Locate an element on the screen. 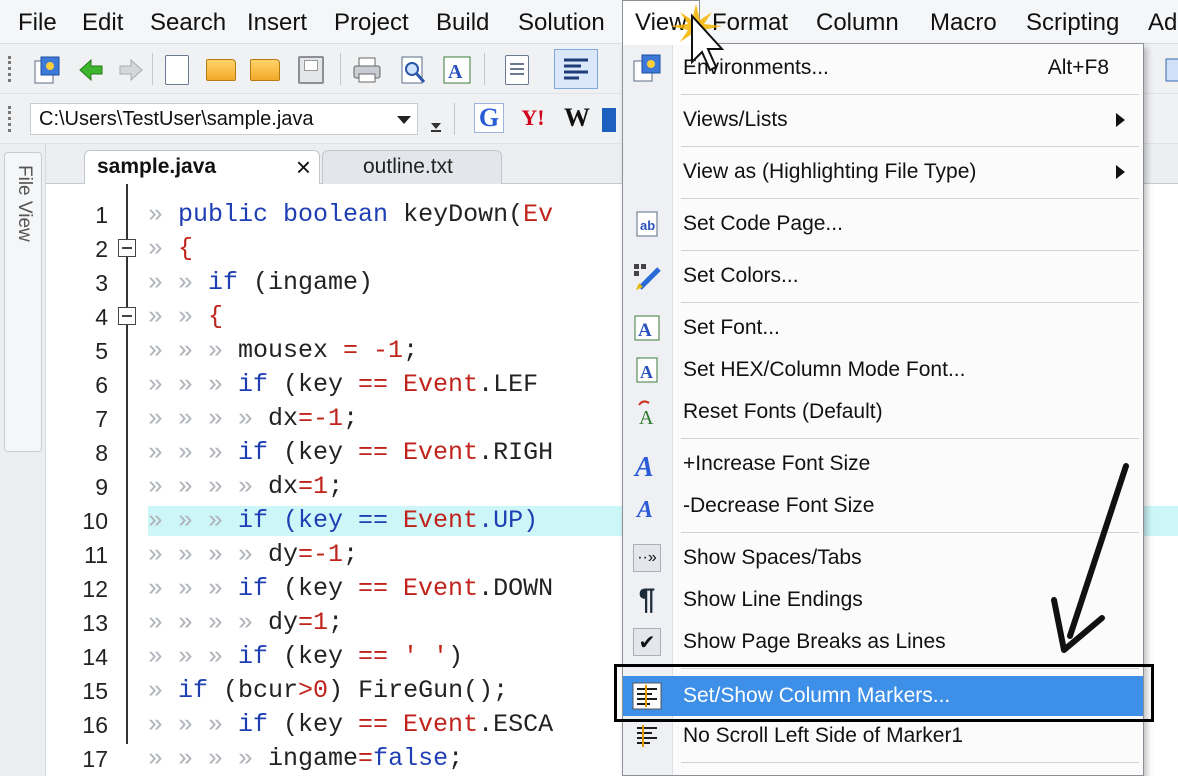 The width and height of the screenshot is (1178, 776). new-file-icon is located at coordinates (177, 70).